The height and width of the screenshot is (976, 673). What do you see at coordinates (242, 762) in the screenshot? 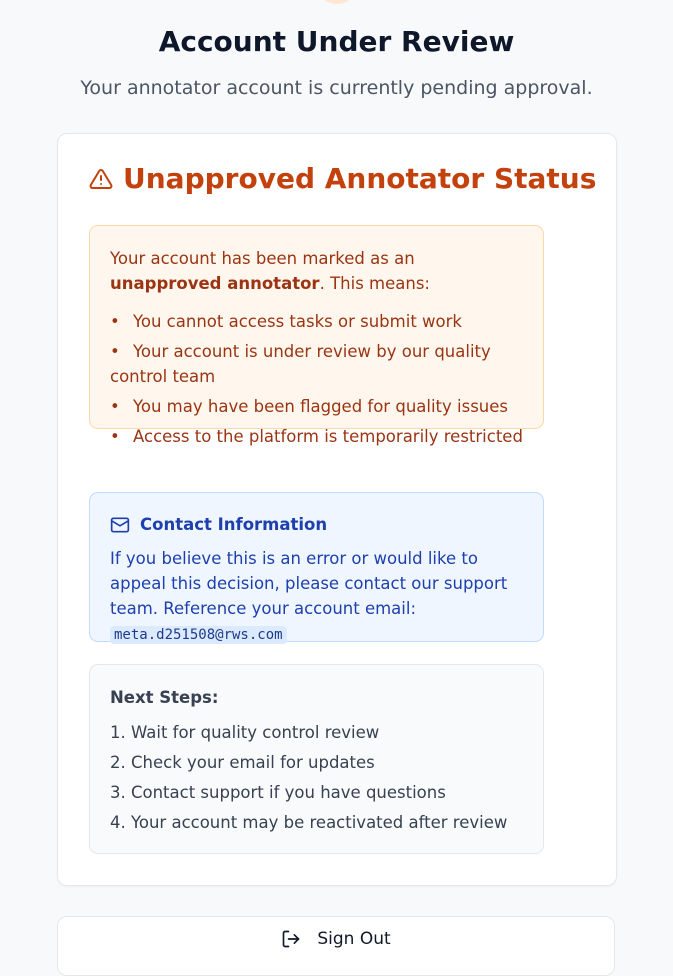
I see `next-step-item: 2. Check your email for updates` at bounding box center [242, 762].